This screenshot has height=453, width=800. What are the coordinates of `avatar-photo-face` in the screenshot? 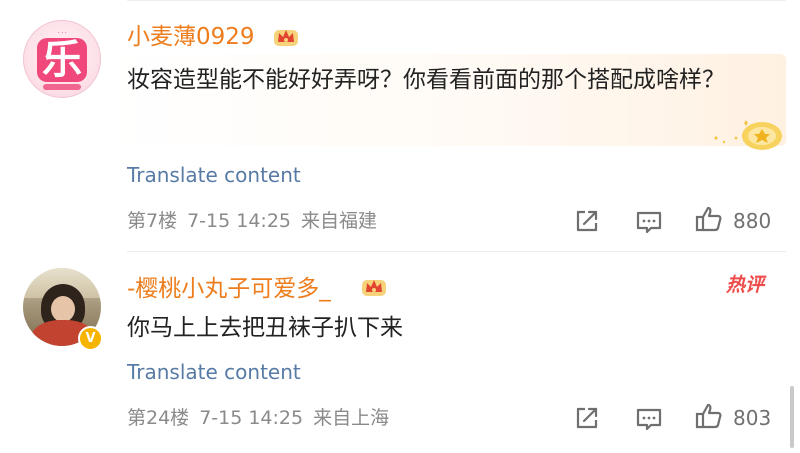 It's located at (63, 309).